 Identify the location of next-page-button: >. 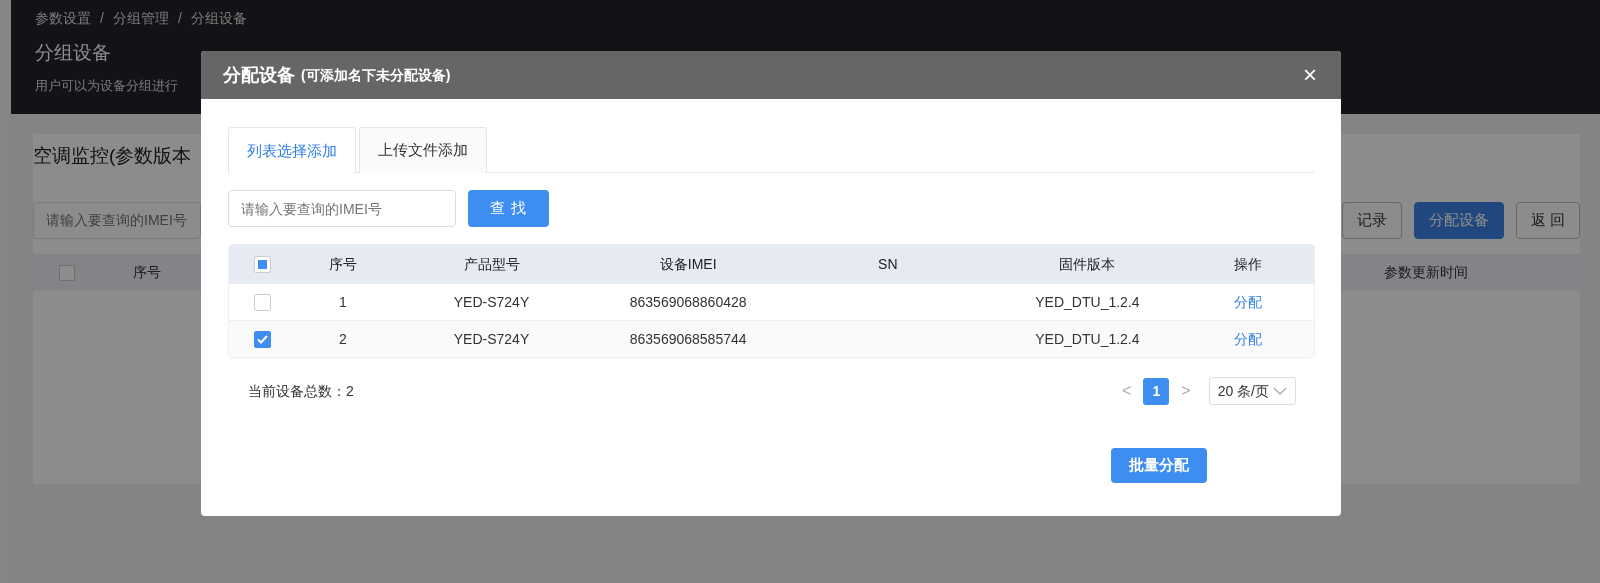
(1186, 391).